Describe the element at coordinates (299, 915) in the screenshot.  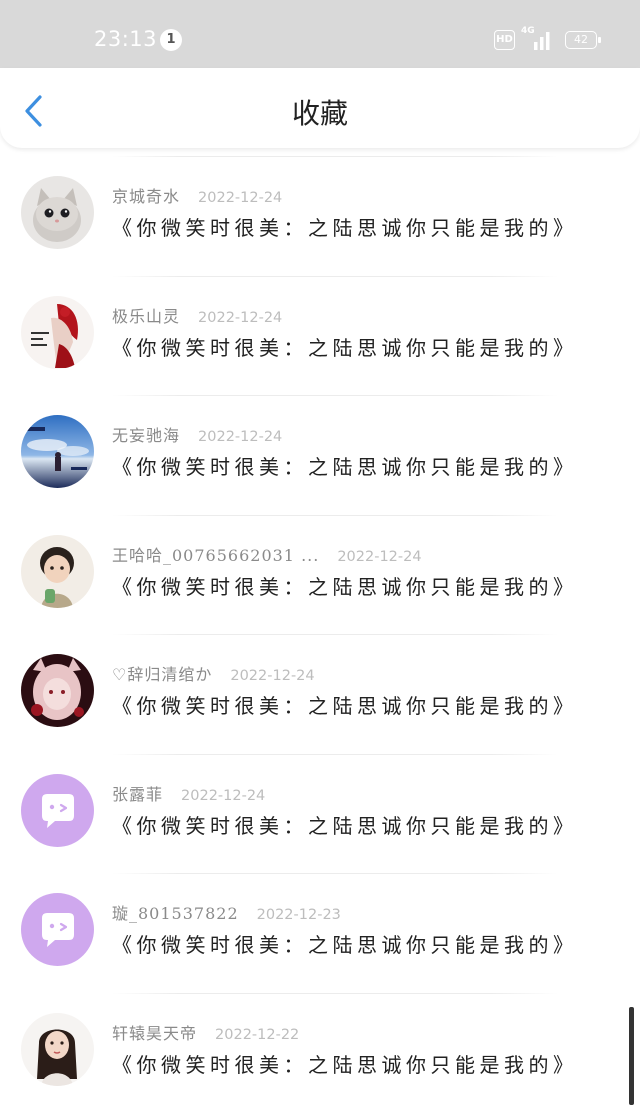
I see `post-date: 2022-12-23` at that location.